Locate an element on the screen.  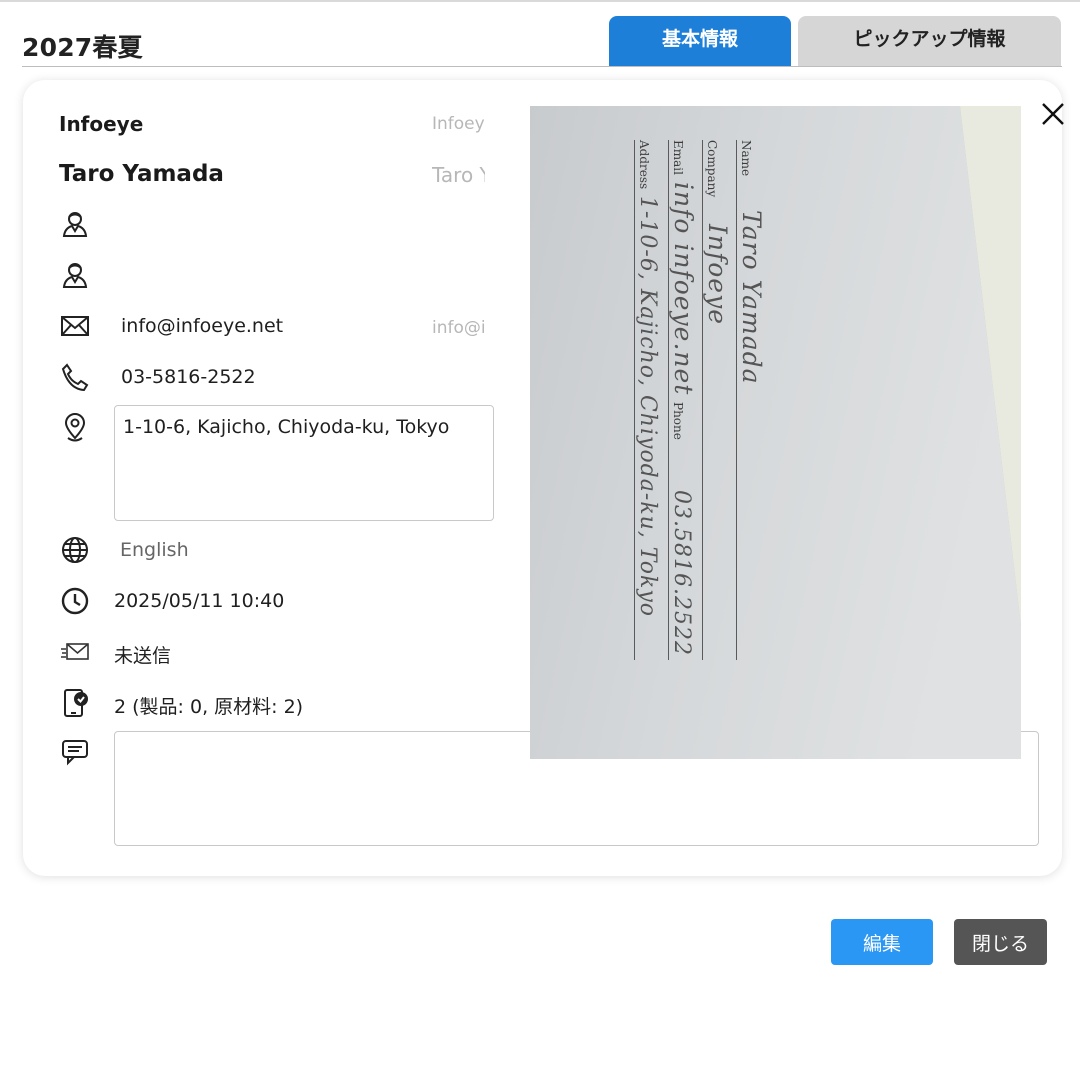
handwriting-email: info infoeye.net is located at coordinates (683, 289).